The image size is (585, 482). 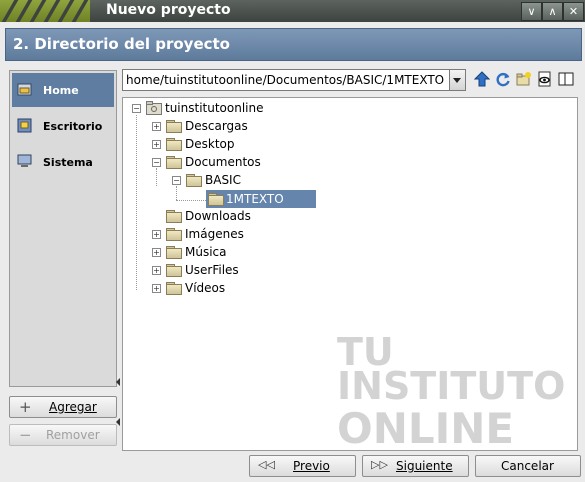 What do you see at coordinates (168, 10) in the screenshot?
I see `window-title: Nuevo proyecto` at bounding box center [168, 10].